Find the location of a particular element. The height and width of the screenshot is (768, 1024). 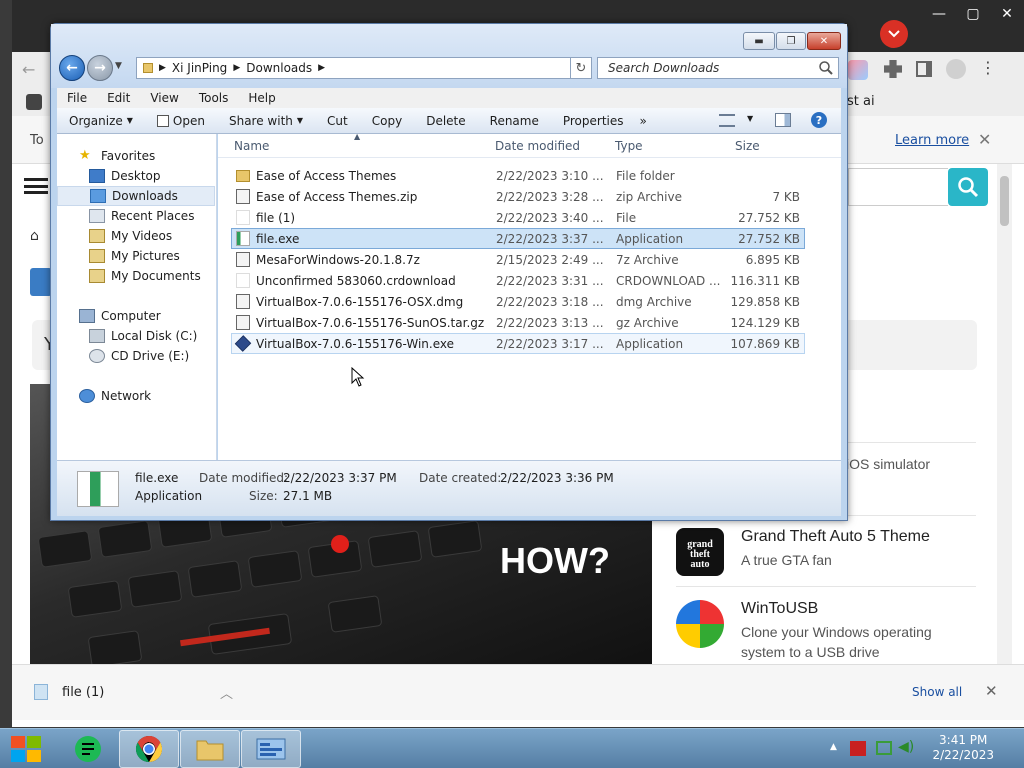

more-commands-button: » is located at coordinates (643, 121).